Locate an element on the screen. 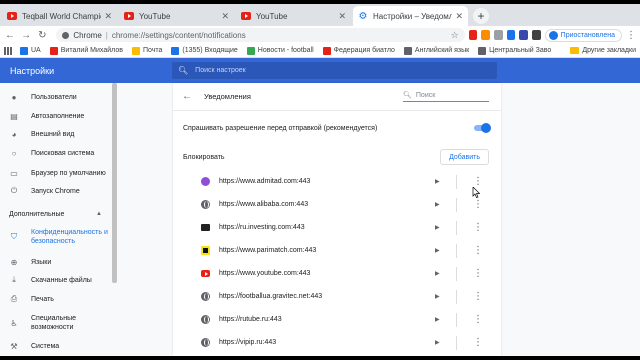 This screenshot has width=640, height=360. bookmark-favicon-icon is located at coordinates (250, 50).